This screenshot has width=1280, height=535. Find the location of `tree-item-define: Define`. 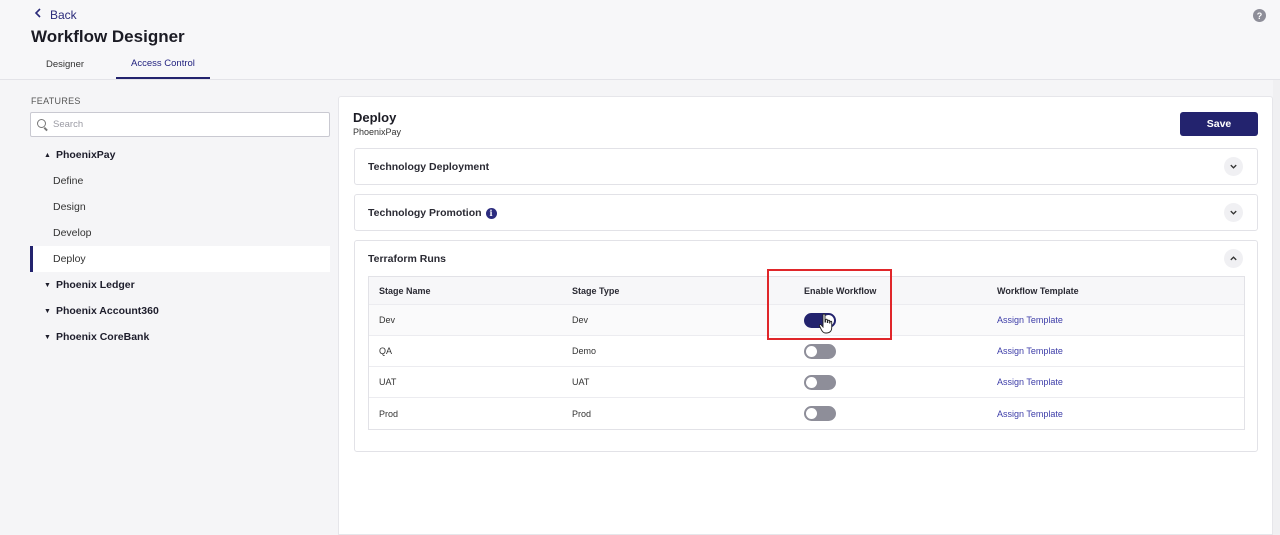

tree-item-define: Define is located at coordinates (180, 181).